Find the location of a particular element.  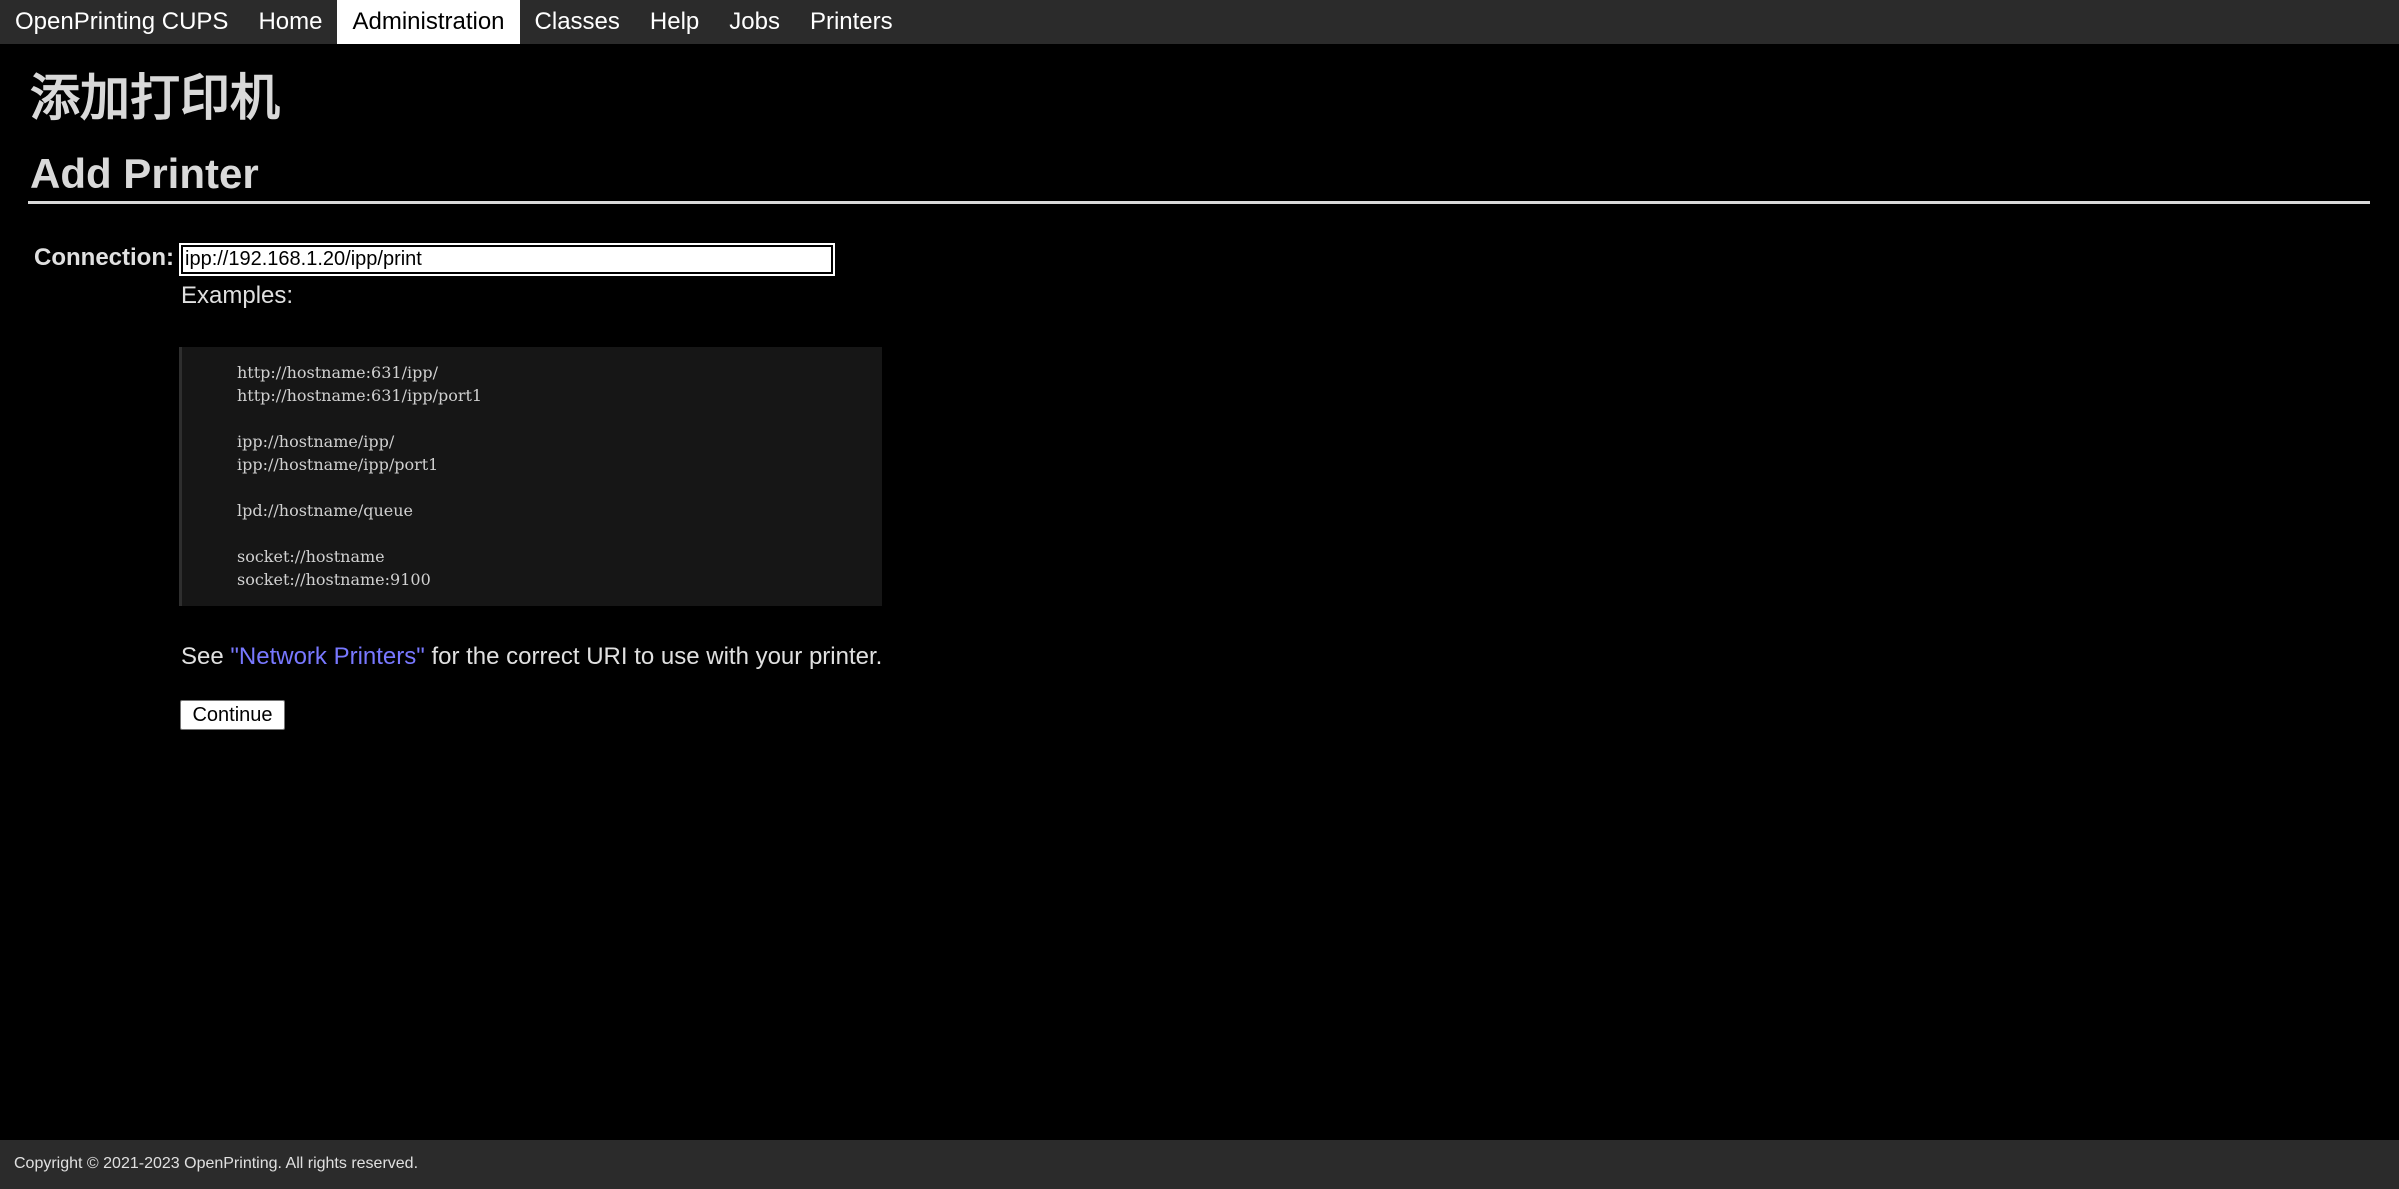

network-printers-link: "Network Printers" is located at coordinates (327, 656).